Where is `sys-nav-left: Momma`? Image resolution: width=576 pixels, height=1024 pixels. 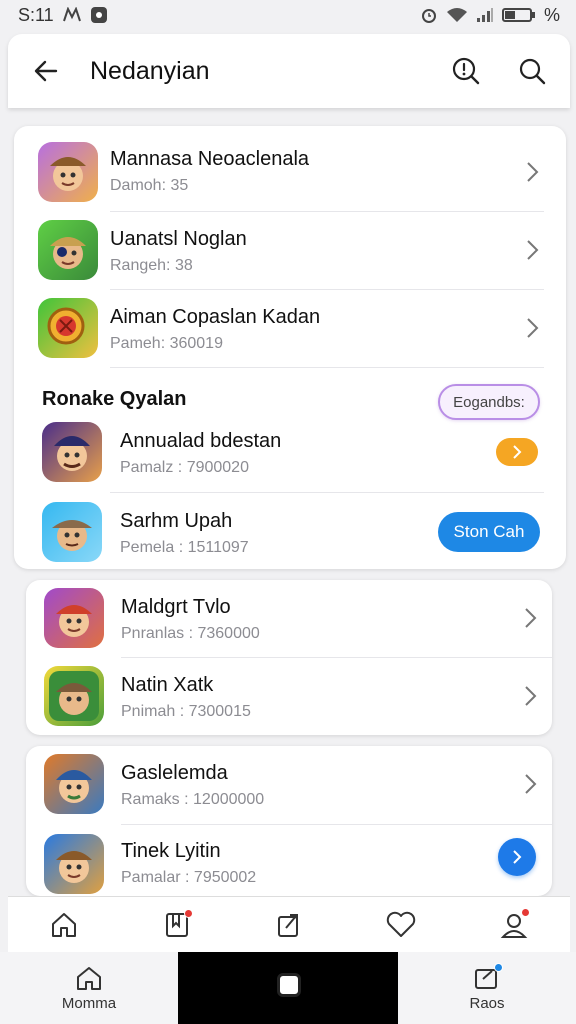
sys-nav-left: Momma is located at coordinates (89, 988).